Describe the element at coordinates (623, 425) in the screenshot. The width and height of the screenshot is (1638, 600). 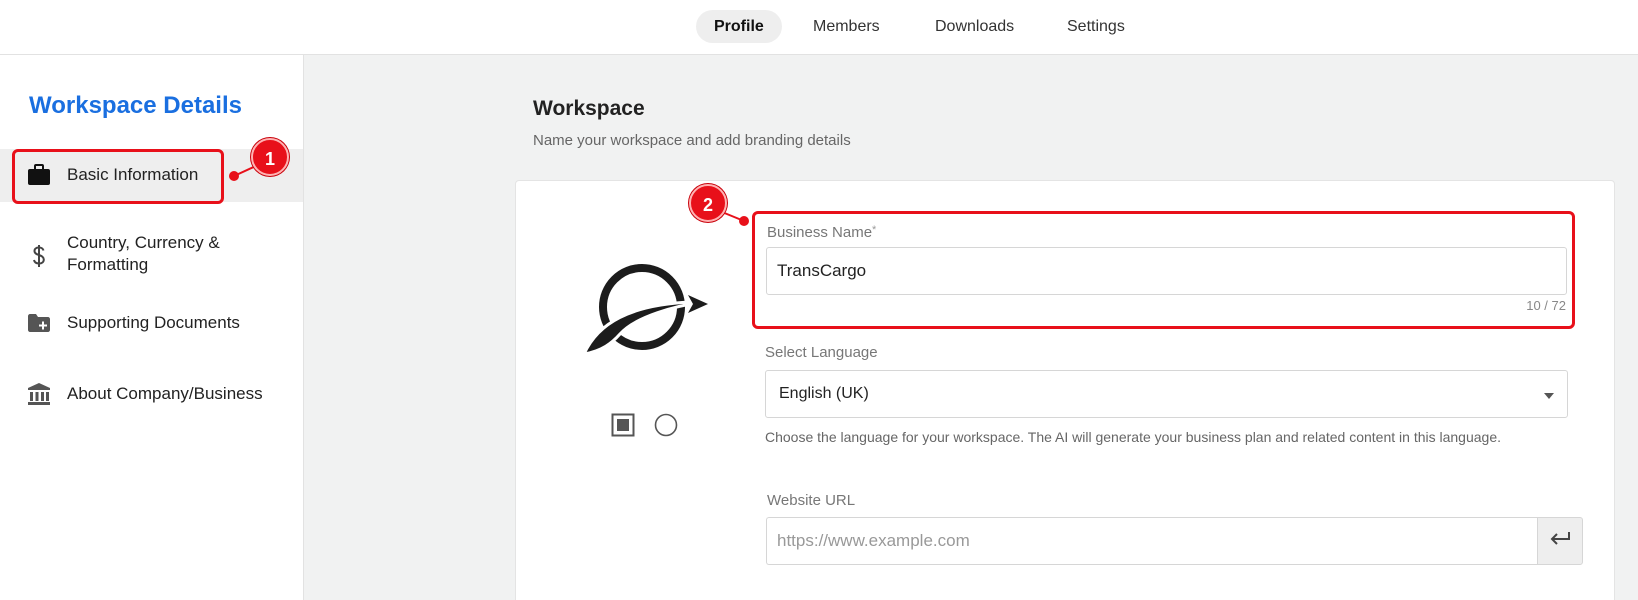
I see `logo-shape-square-option` at that location.